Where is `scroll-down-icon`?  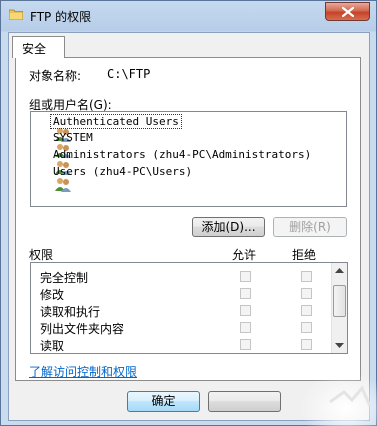 scroll-down-icon is located at coordinates (339, 346).